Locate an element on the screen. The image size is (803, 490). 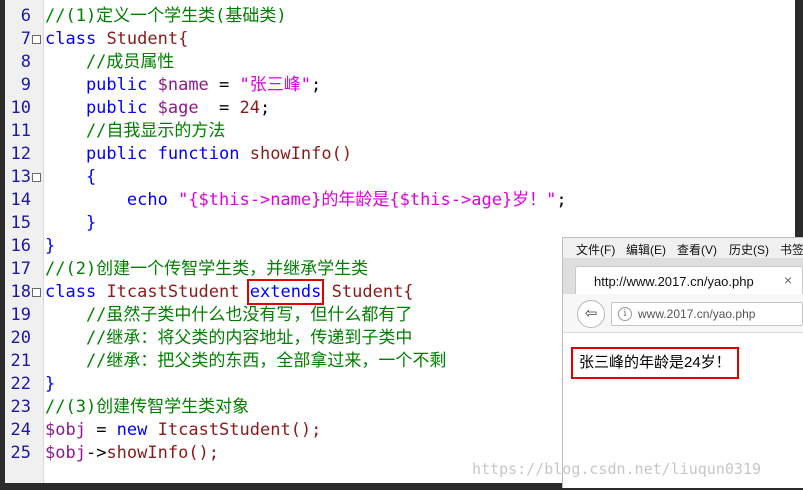
menu-edit: 编辑(E) is located at coordinates (646, 249).